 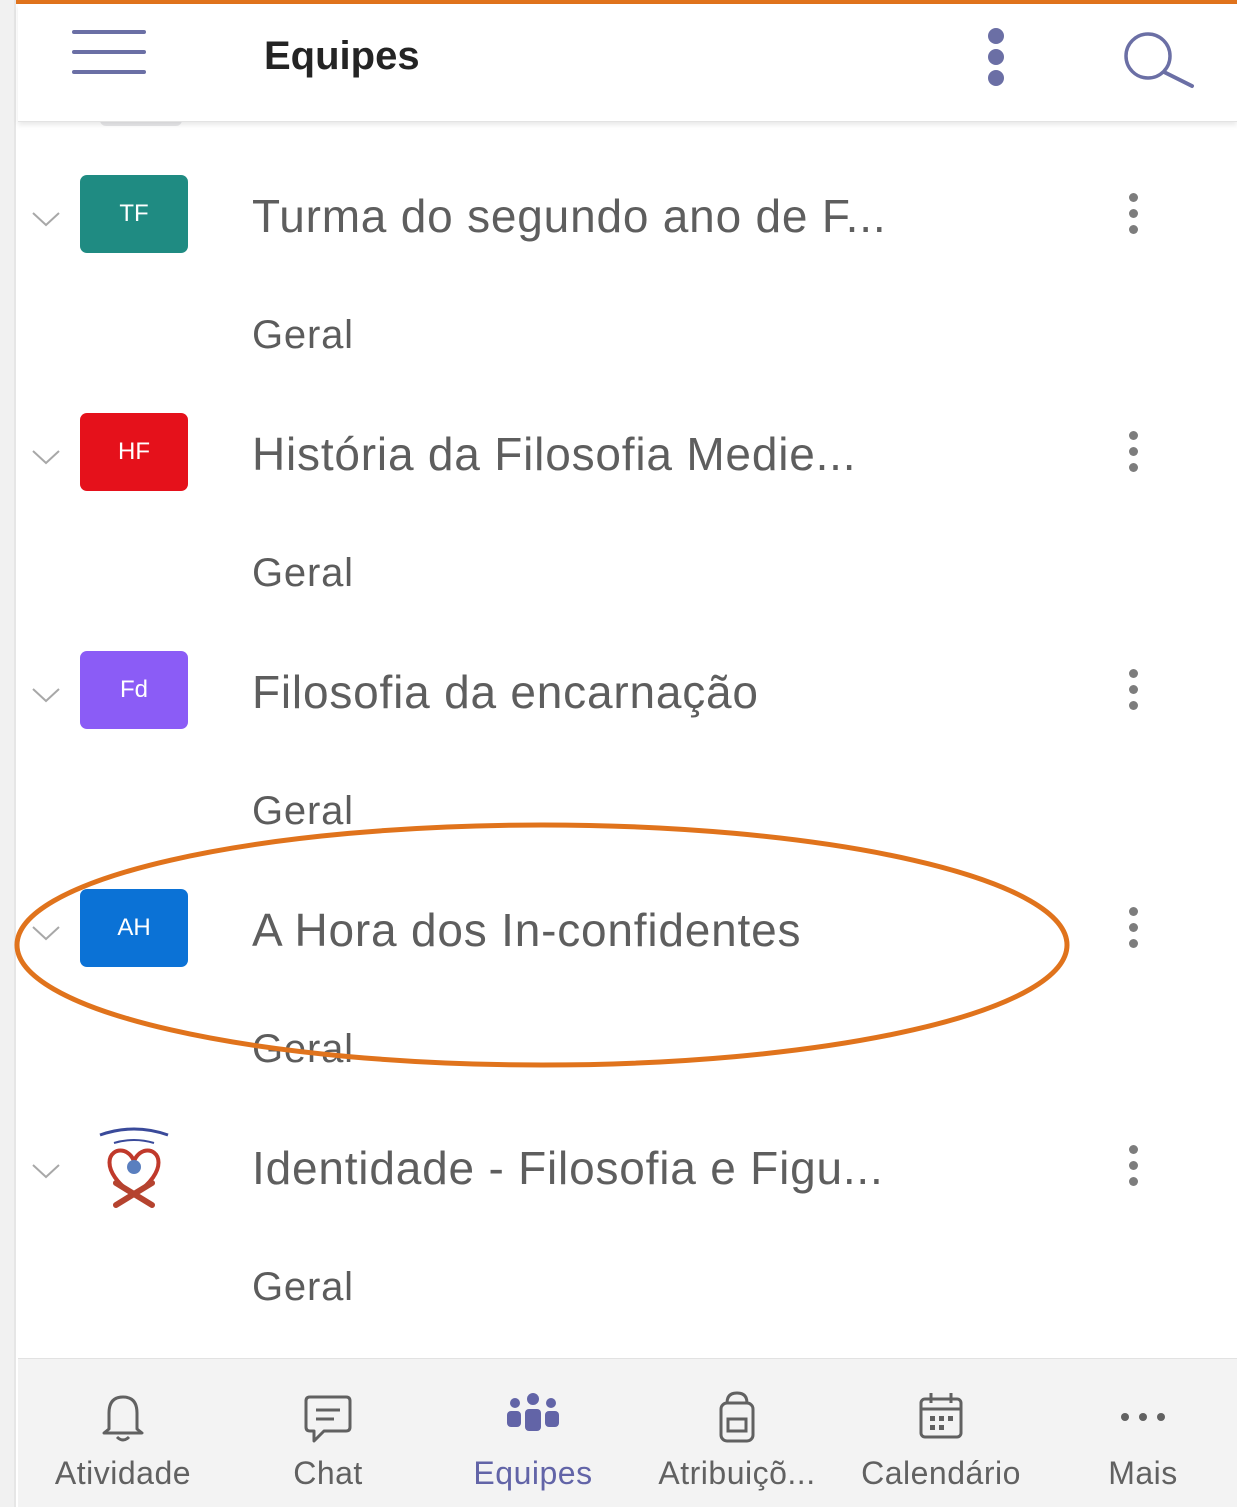 What do you see at coordinates (1157, 59) in the screenshot?
I see `search-icon` at bounding box center [1157, 59].